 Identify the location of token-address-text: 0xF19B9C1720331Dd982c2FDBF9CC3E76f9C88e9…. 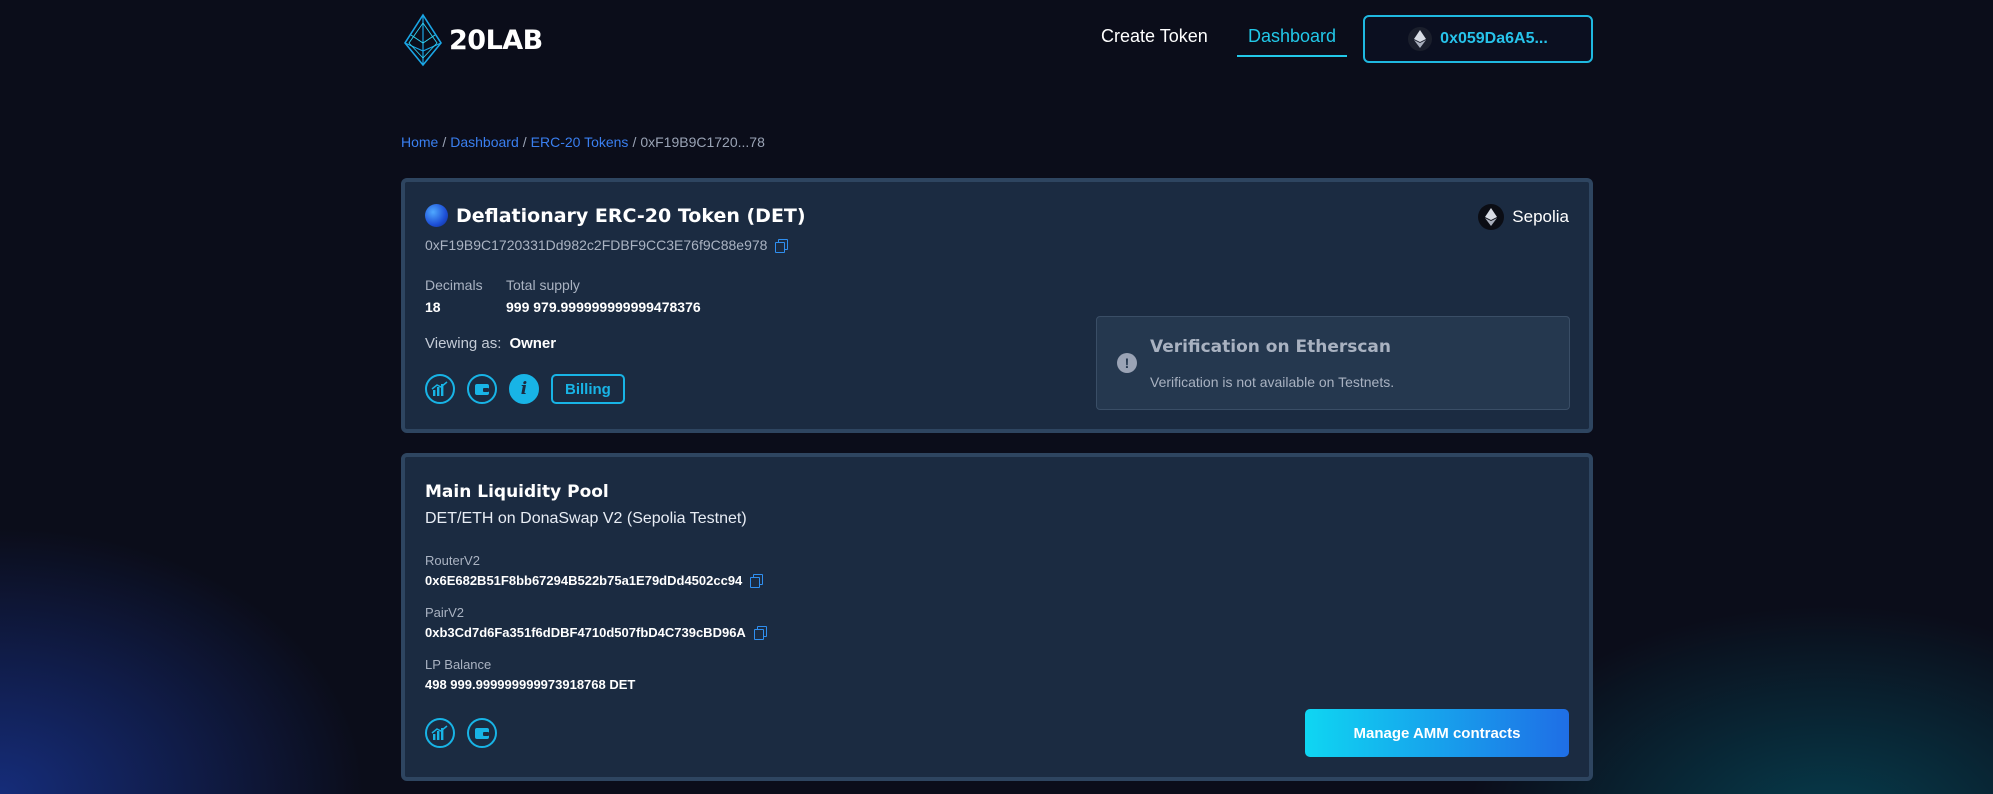
(596, 245).